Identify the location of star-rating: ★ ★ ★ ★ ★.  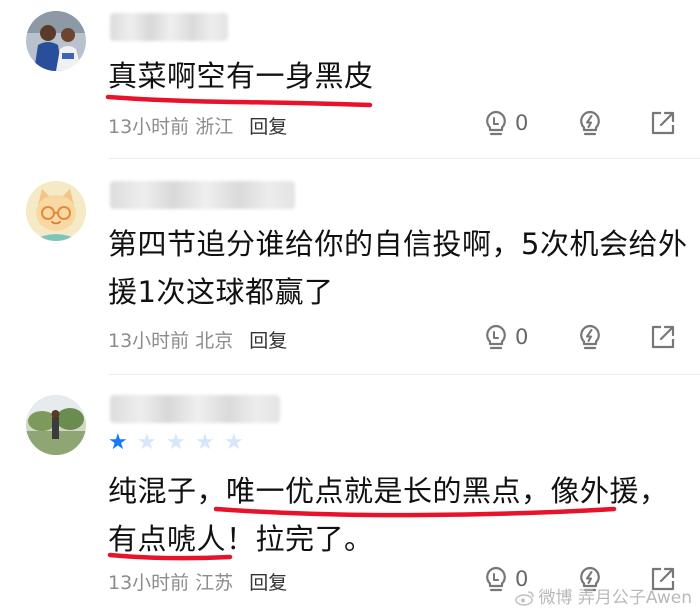
(180, 443).